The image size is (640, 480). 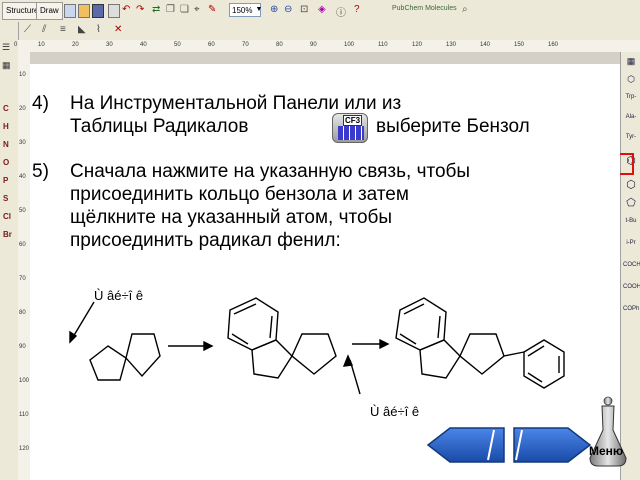 What do you see at coordinates (70, 11) in the screenshot?
I see `new-file-icon` at bounding box center [70, 11].